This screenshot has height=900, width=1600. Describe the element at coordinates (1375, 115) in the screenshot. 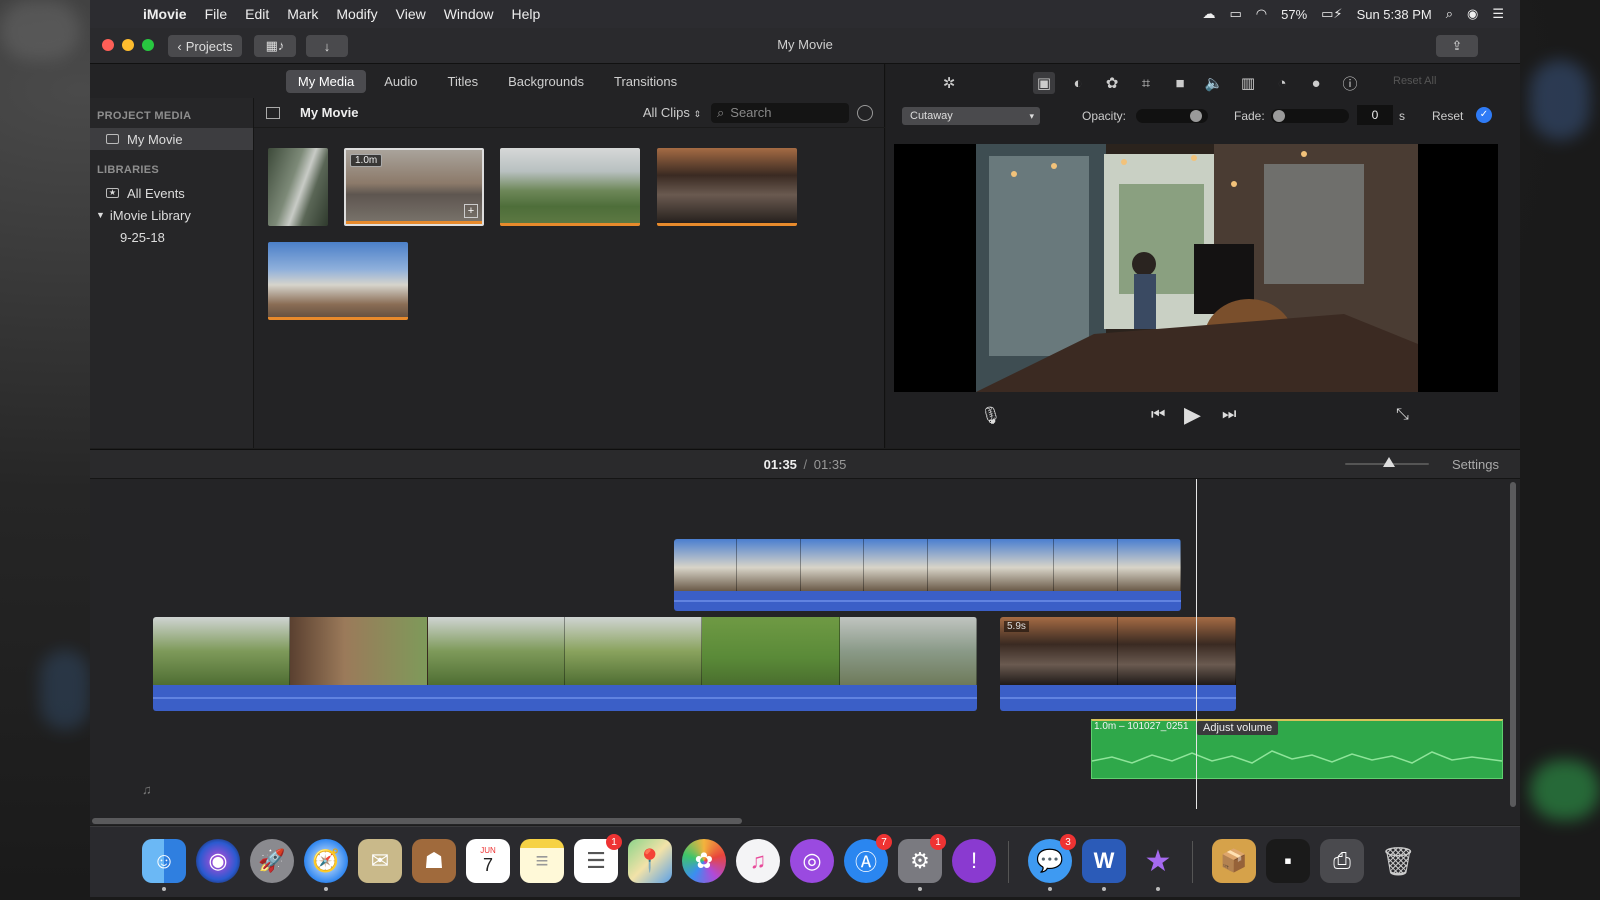

I see `fade-value-field: 0` at that location.